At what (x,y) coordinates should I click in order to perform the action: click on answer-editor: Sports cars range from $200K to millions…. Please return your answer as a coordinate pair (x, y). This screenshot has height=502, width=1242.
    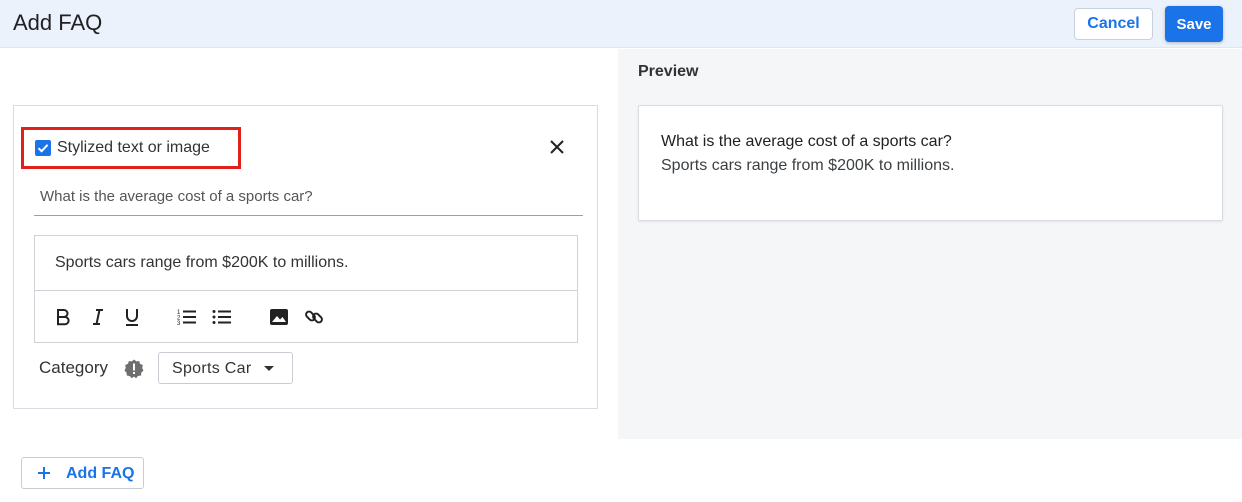
    Looking at the image, I should click on (306, 289).